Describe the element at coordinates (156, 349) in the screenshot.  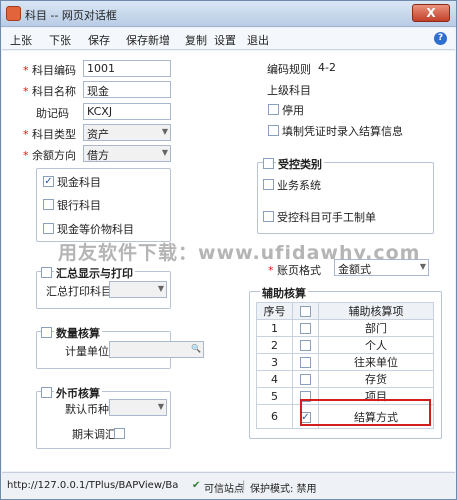
I see `unit-input: 🔍` at that location.